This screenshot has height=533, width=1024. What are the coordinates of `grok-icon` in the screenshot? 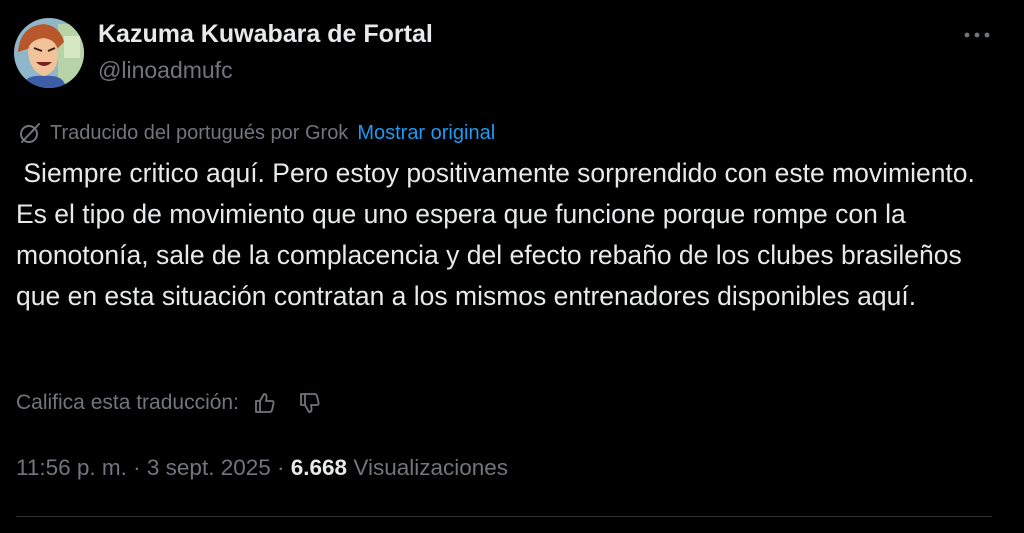 It's located at (30, 133).